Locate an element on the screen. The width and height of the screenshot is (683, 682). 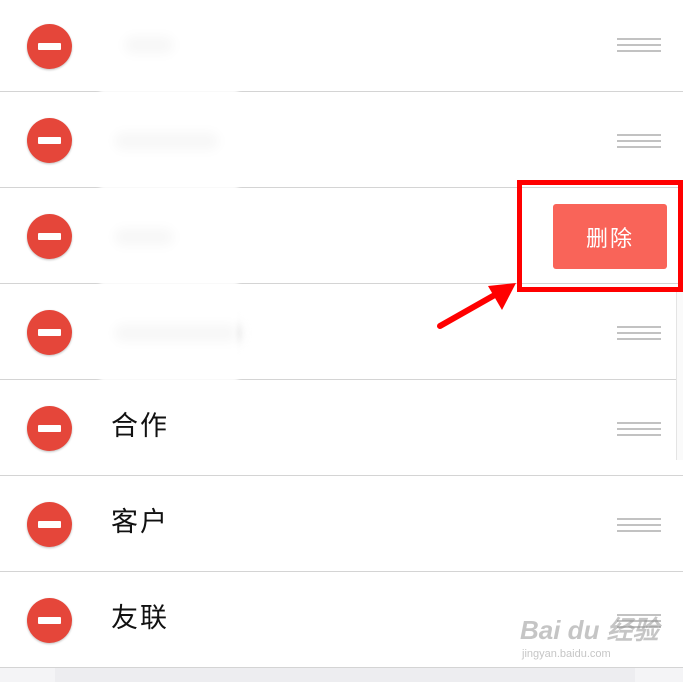
bottom-bar is located at coordinates (341, 675).